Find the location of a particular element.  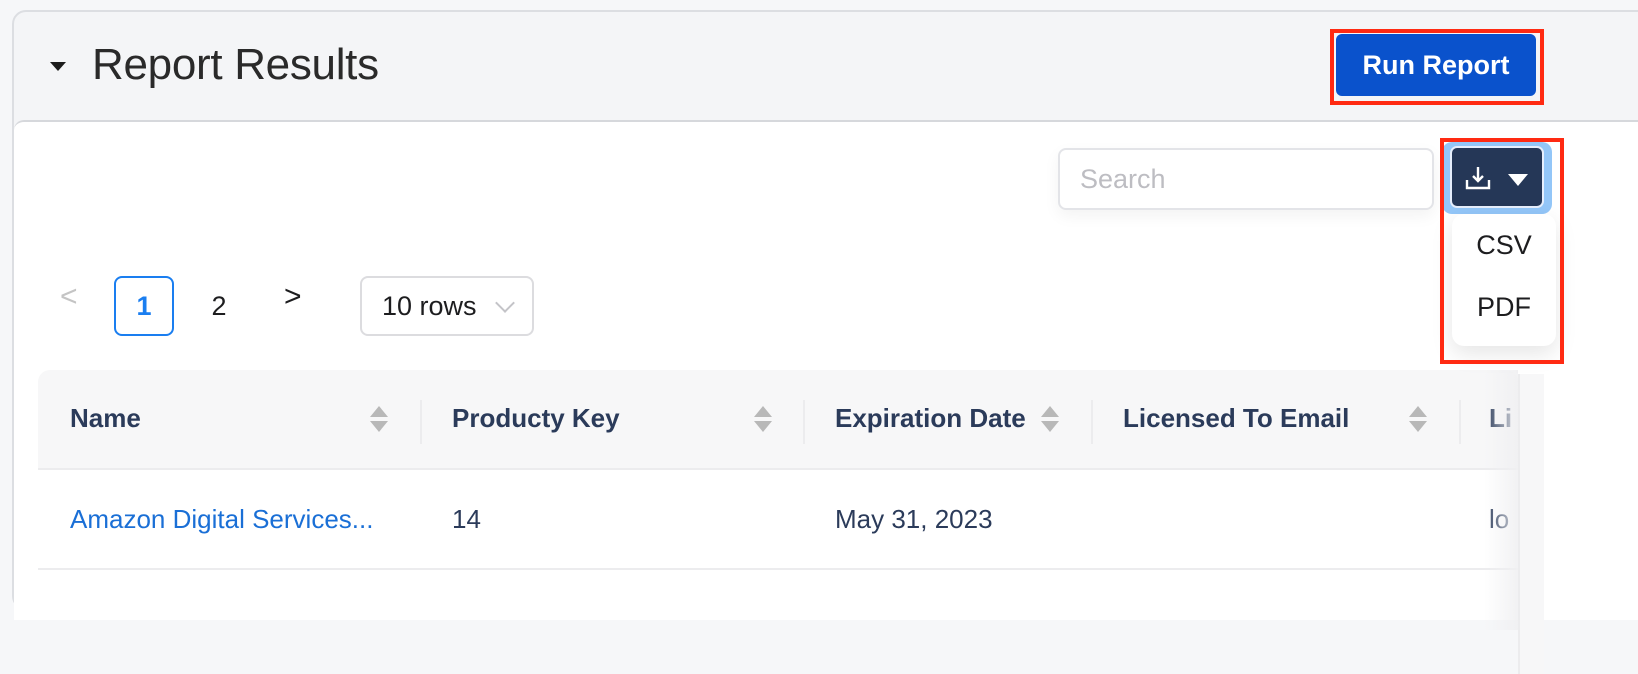

rows-per-page-select: 10 rows is located at coordinates (447, 306).